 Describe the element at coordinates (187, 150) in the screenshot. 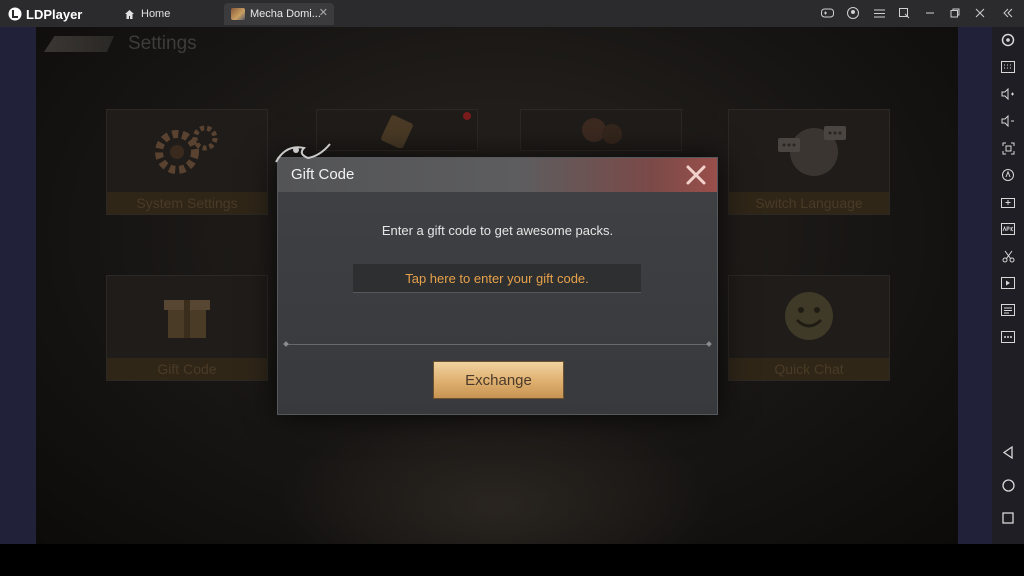

I see `gears-icon` at that location.